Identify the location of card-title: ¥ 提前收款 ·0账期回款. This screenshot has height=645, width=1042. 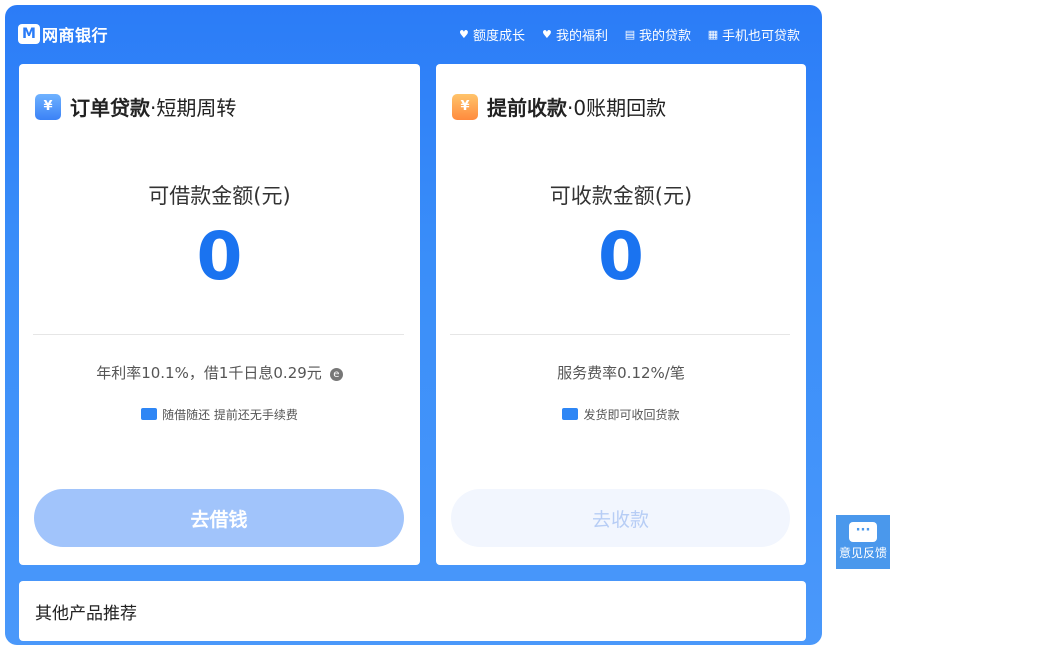
(559, 106).